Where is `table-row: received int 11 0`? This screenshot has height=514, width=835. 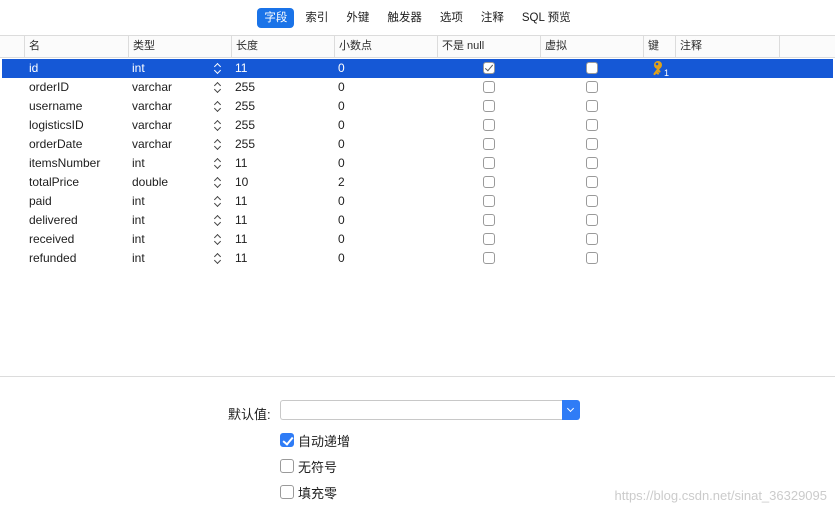
table-row: received int 11 0 is located at coordinates (417, 239).